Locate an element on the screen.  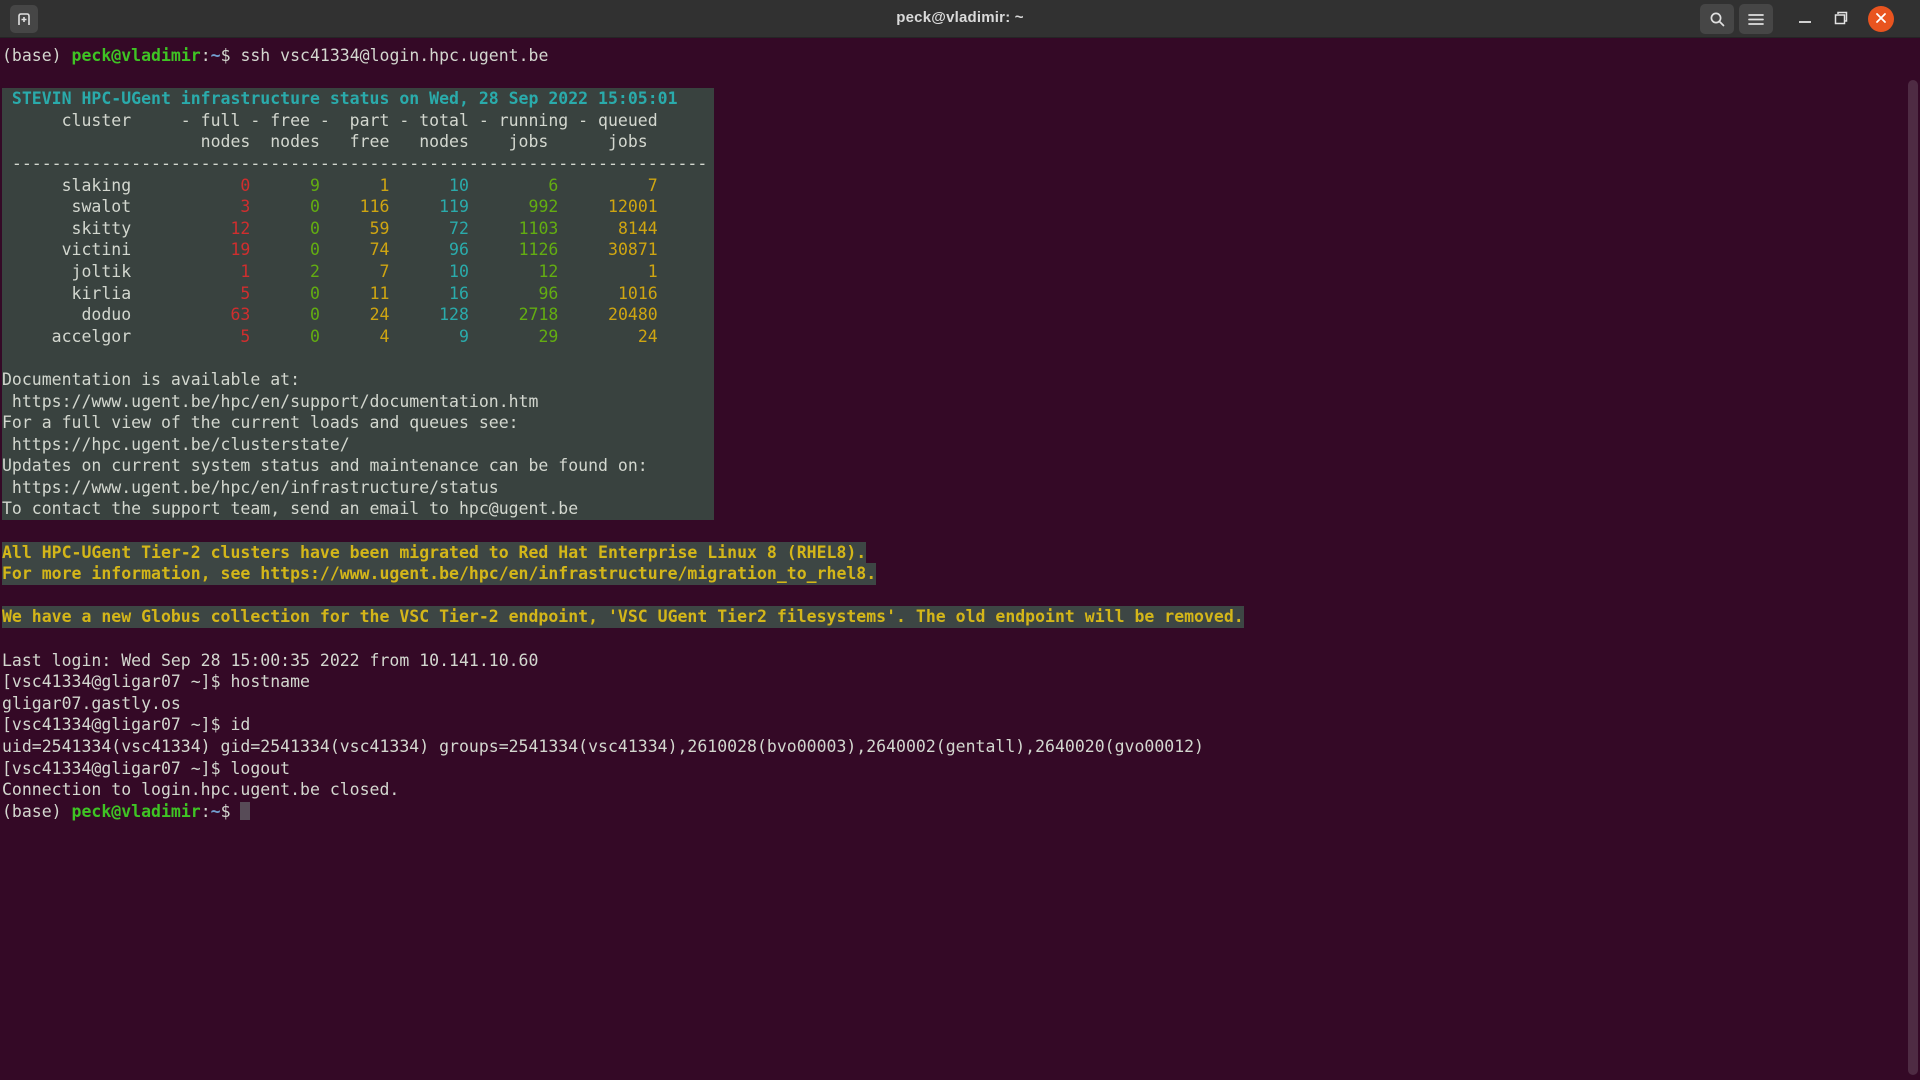
cell-queued: 20480 is located at coordinates (608, 315).